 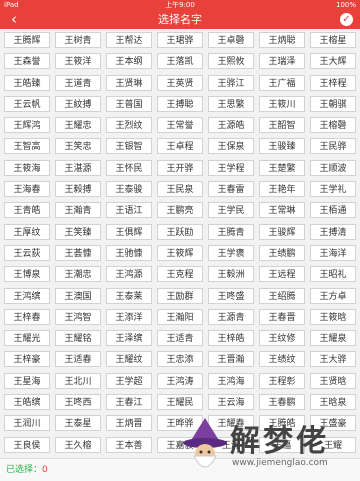 What do you see at coordinates (333, 189) in the screenshot?
I see `name-option: 王学礼` at bounding box center [333, 189].